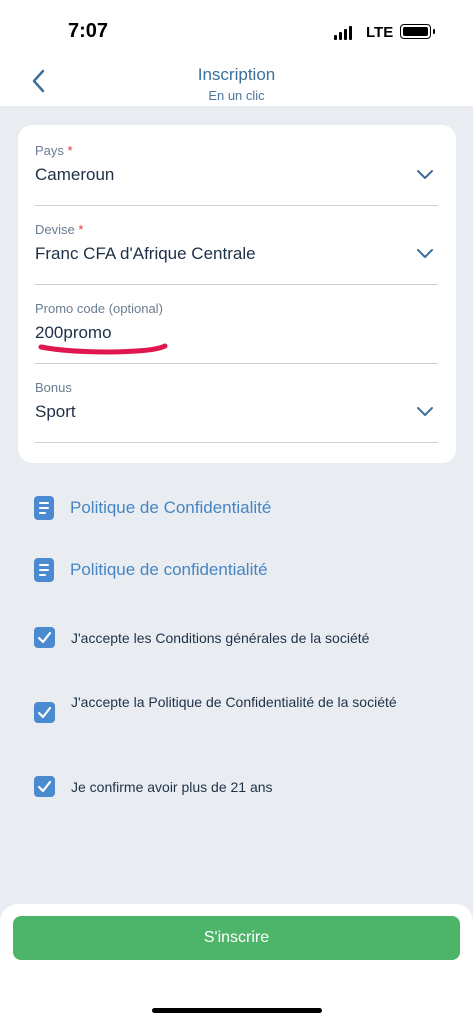 Image resolution: width=473 pixels, height=1024 pixels. I want to click on register-button: S'inscrire, so click(236, 938).